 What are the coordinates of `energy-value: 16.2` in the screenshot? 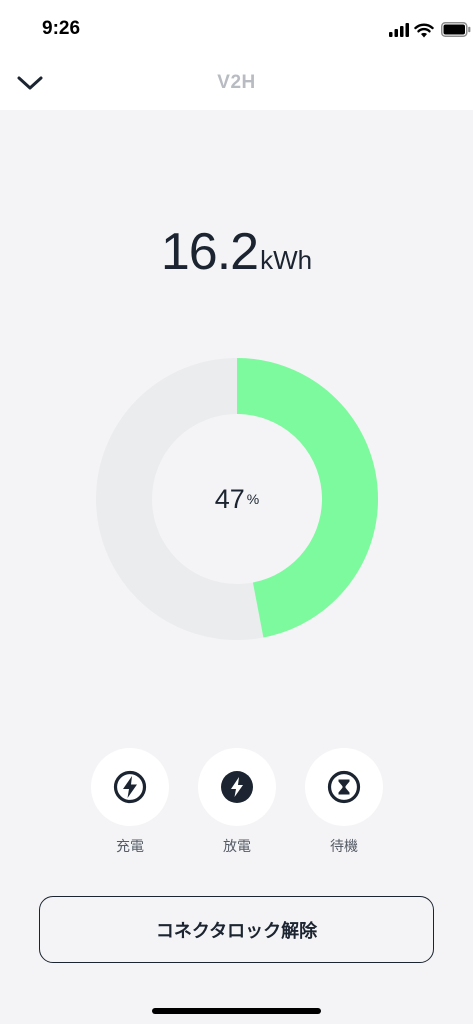 It's located at (209, 252).